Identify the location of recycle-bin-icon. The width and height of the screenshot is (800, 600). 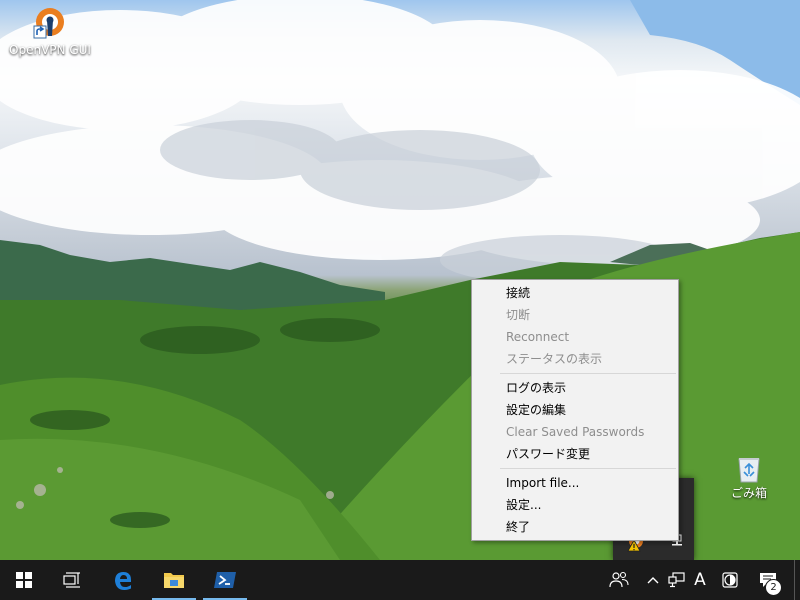
(749, 470).